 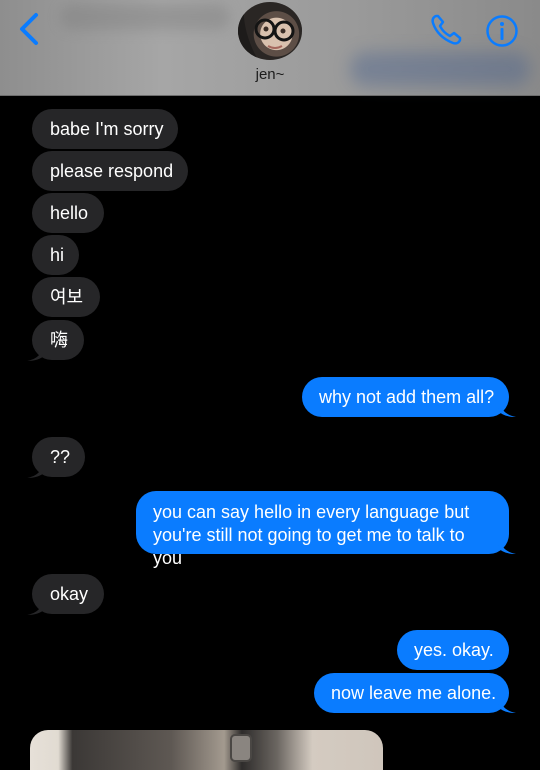 I want to click on contact-avatar, so click(x=270, y=31).